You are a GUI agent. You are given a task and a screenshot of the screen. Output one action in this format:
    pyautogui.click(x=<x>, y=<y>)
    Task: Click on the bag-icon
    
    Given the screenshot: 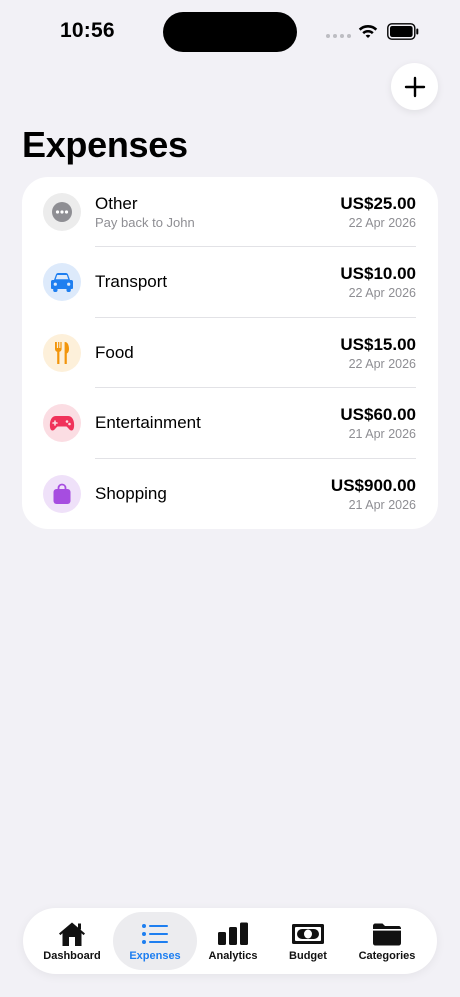 What is the action you would take?
    pyautogui.click(x=62, y=493)
    